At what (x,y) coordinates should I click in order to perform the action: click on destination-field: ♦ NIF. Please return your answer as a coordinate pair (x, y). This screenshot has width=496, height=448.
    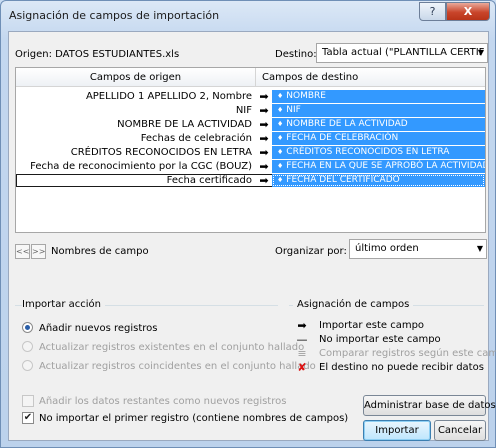
    Looking at the image, I should click on (378, 110).